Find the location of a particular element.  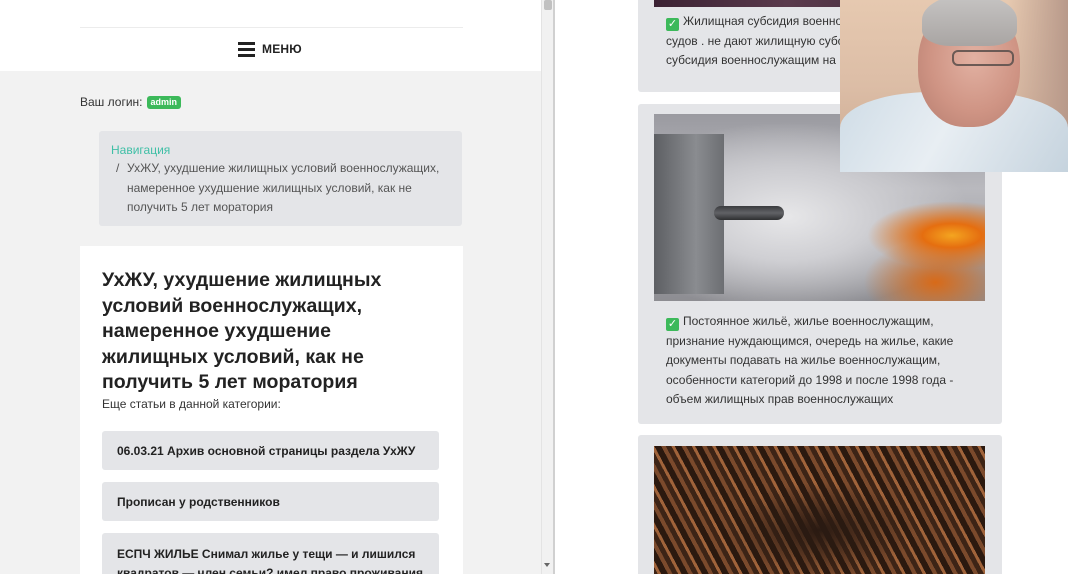

menu-label: МЕНЮ is located at coordinates (282, 49).